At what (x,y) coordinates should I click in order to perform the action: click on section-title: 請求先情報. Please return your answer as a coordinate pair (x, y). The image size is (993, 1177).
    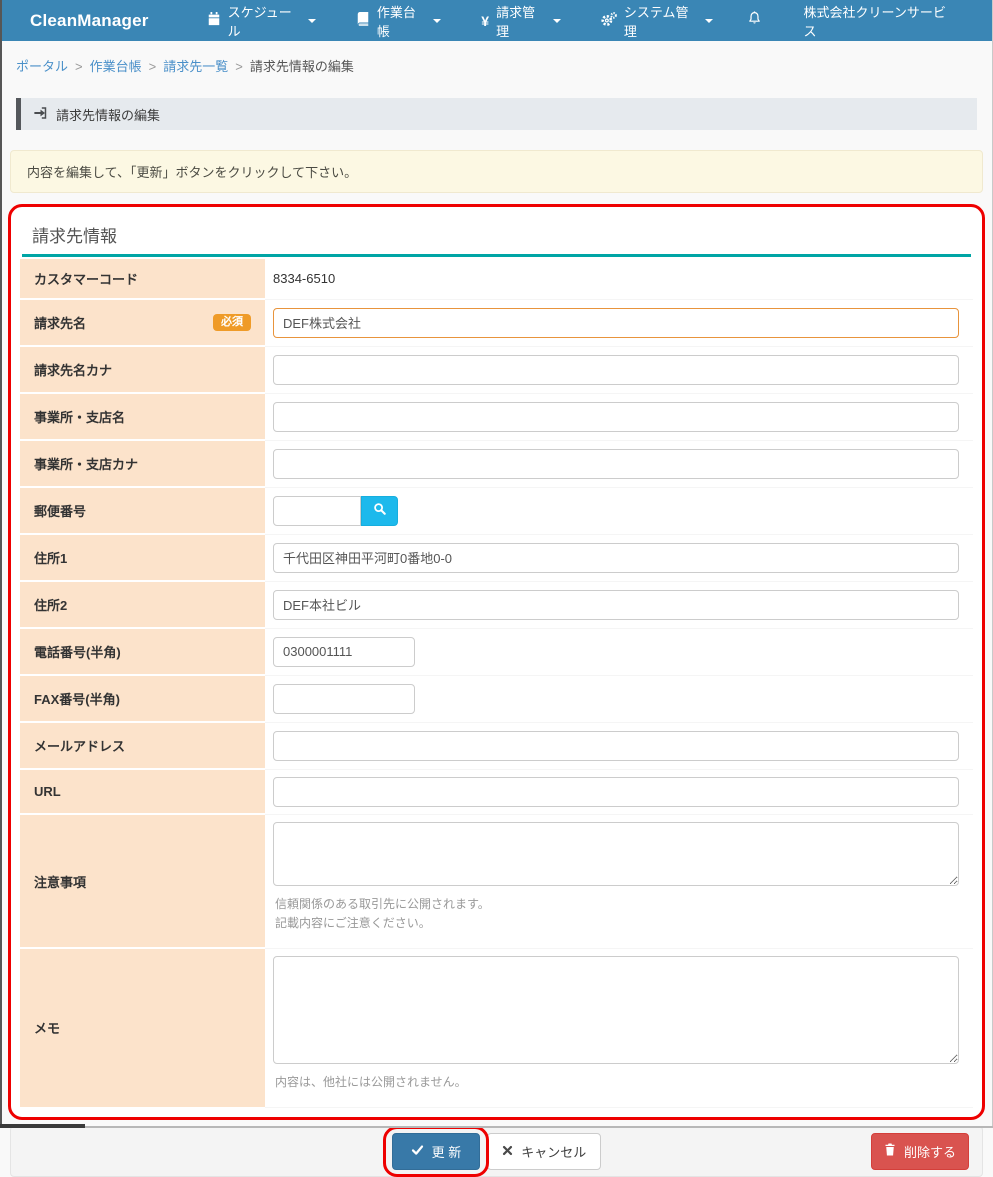
    Looking at the image, I should click on (496, 236).